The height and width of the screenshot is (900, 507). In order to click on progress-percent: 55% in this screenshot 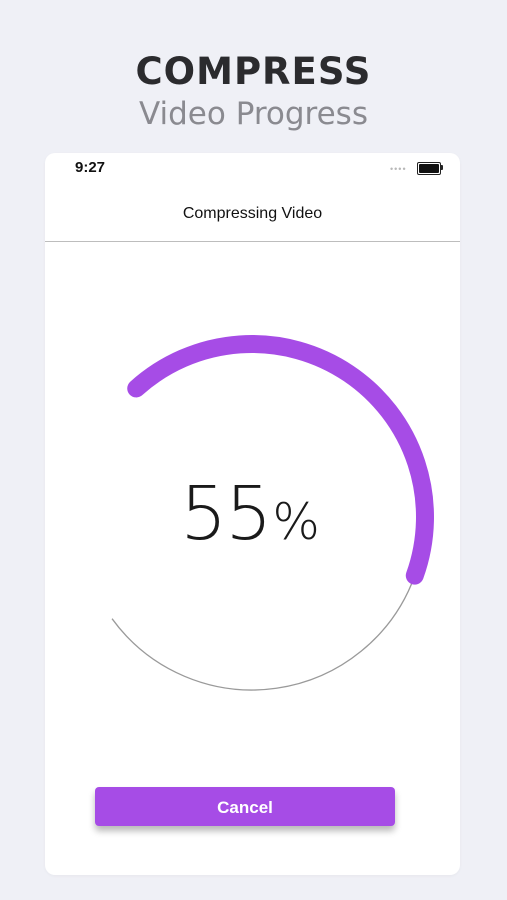, I will do `click(249, 514)`.